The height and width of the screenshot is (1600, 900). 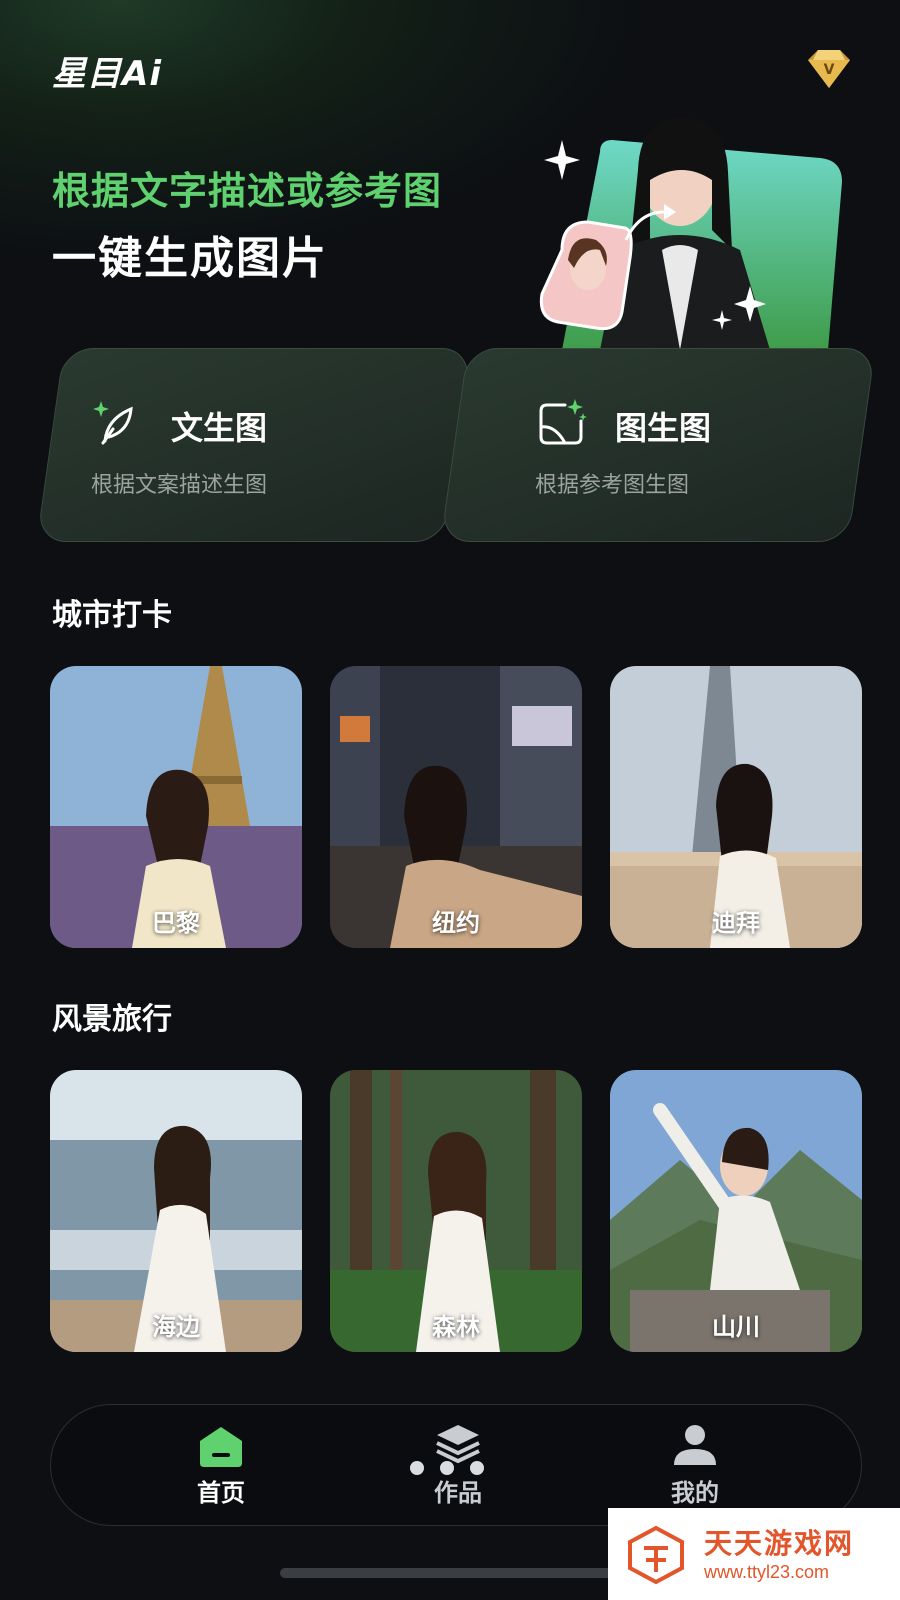 I want to click on section-title-city: 城市打卡, so click(x=112, y=615).